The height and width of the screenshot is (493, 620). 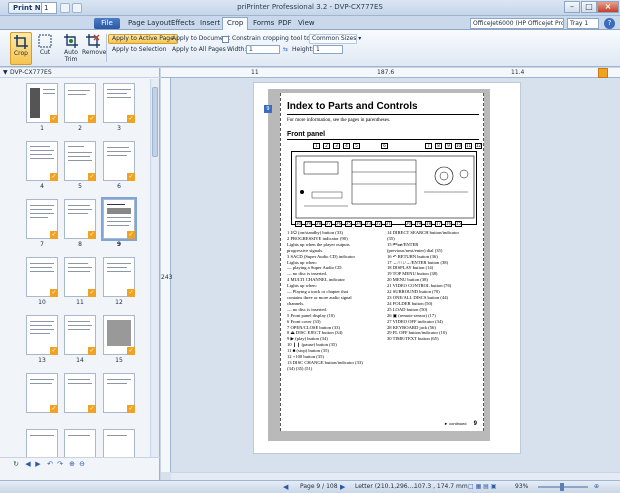 I want to click on help-icon: ?, so click(x=609, y=23).